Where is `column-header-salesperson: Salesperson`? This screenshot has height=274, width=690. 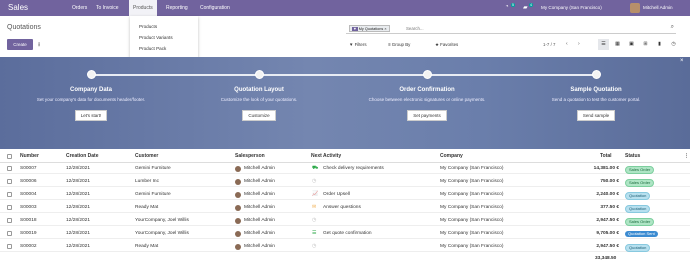 column-header-salesperson: Salesperson is located at coordinates (250, 156).